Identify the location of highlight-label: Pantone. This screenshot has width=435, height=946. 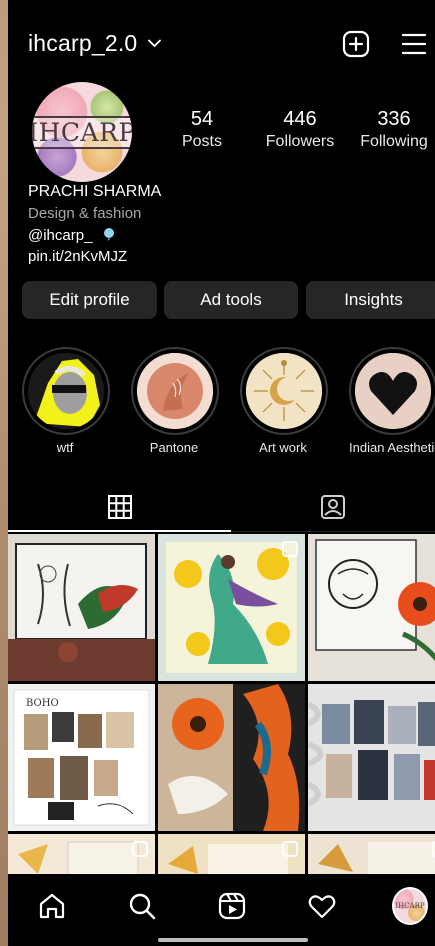
(174, 447).